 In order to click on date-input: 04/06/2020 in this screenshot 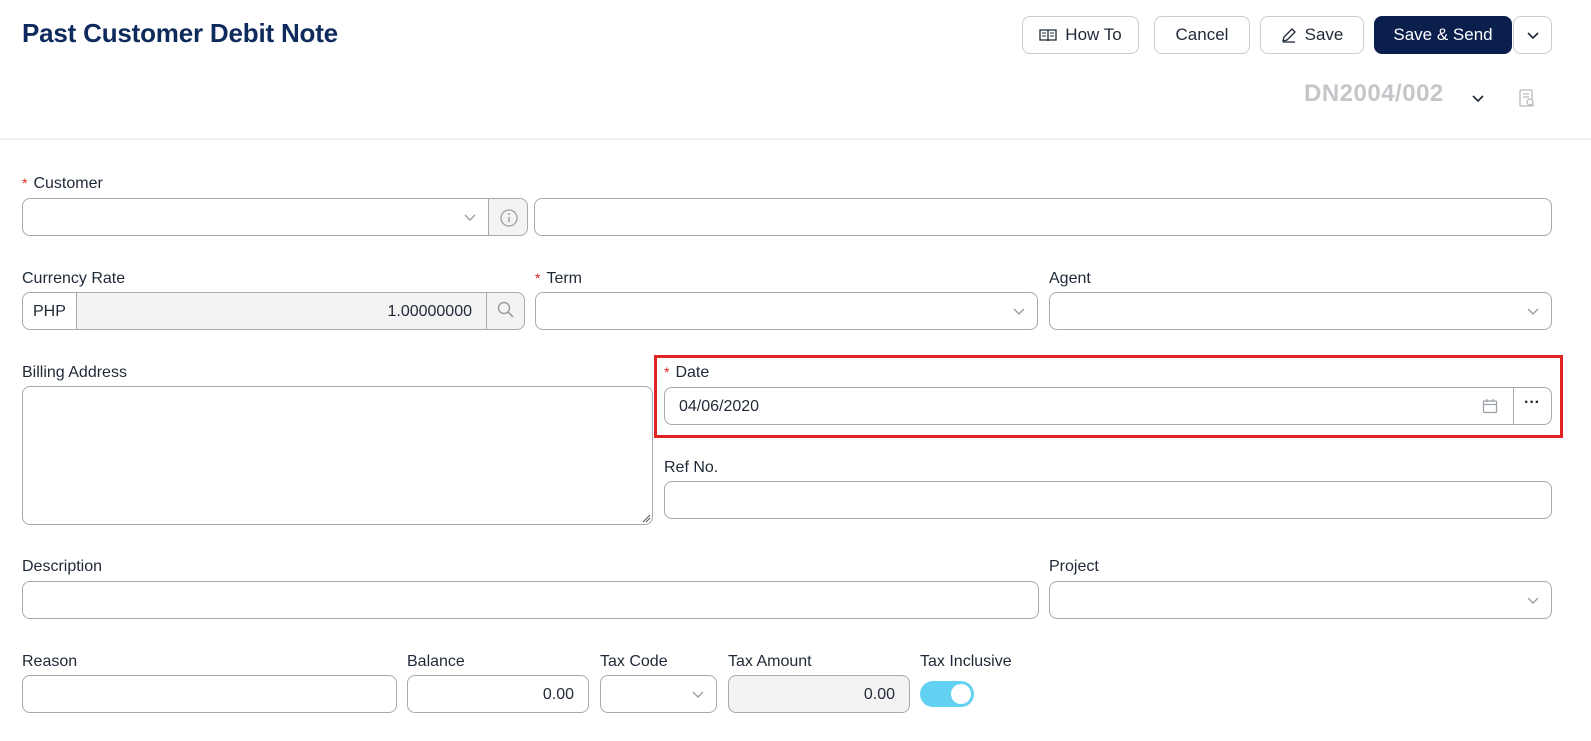, I will do `click(1089, 406)`.